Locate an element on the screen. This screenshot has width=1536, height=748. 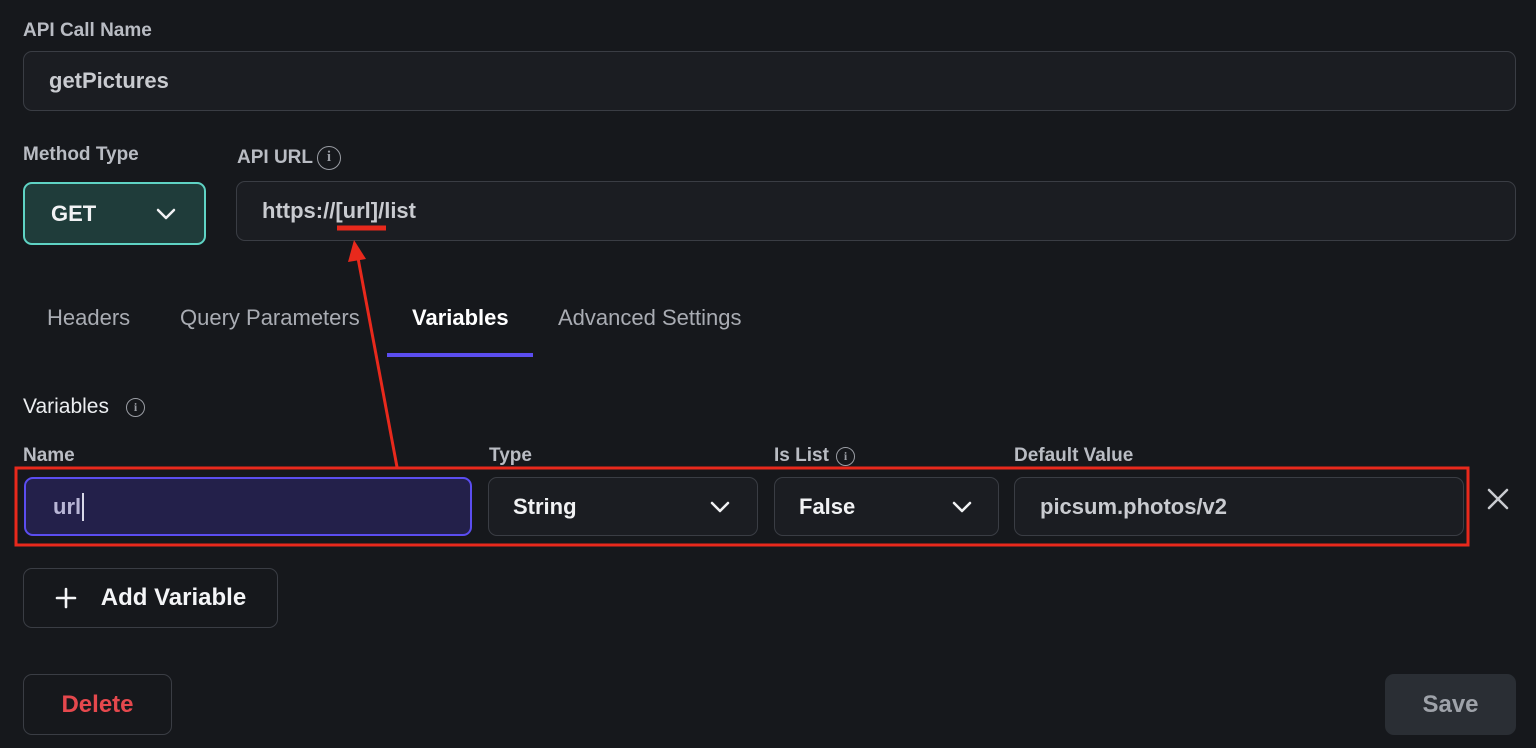
variable-name-value: url is located at coordinates (67, 506).